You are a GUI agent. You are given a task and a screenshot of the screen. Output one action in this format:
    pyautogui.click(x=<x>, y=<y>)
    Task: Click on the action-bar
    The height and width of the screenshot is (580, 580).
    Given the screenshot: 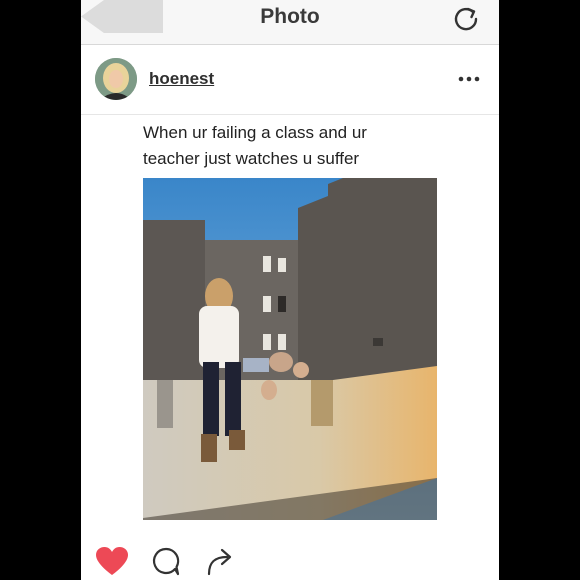 What is the action you would take?
    pyautogui.click(x=290, y=560)
    